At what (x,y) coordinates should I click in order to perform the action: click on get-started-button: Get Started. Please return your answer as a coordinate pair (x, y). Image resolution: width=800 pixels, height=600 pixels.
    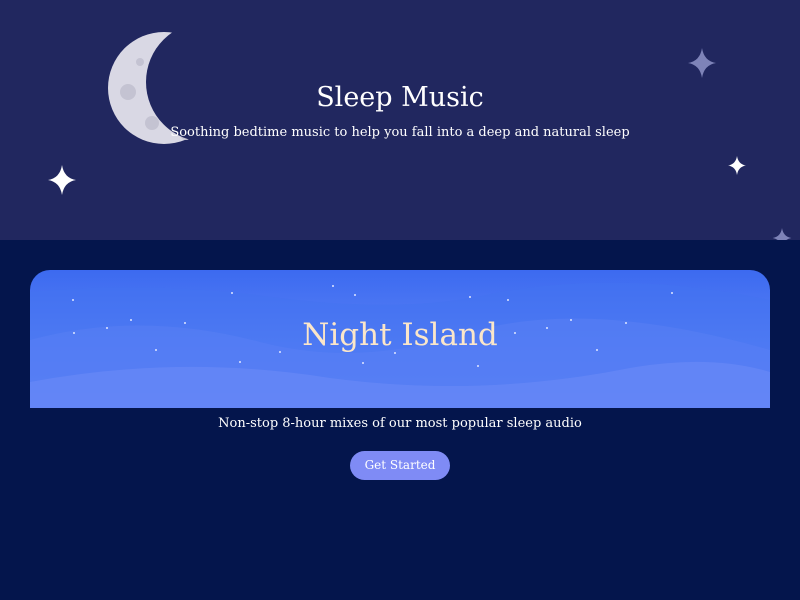
    Looking at the image, I should click on (400, 465).